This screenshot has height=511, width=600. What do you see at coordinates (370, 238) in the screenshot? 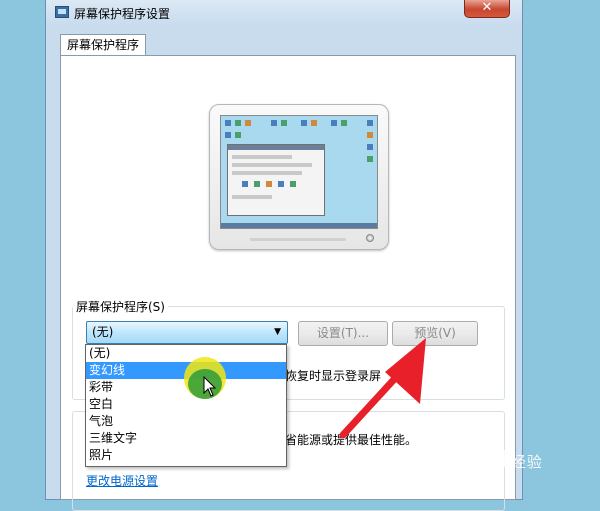
I see `power-led-icon` at bounding box center [370, 238].